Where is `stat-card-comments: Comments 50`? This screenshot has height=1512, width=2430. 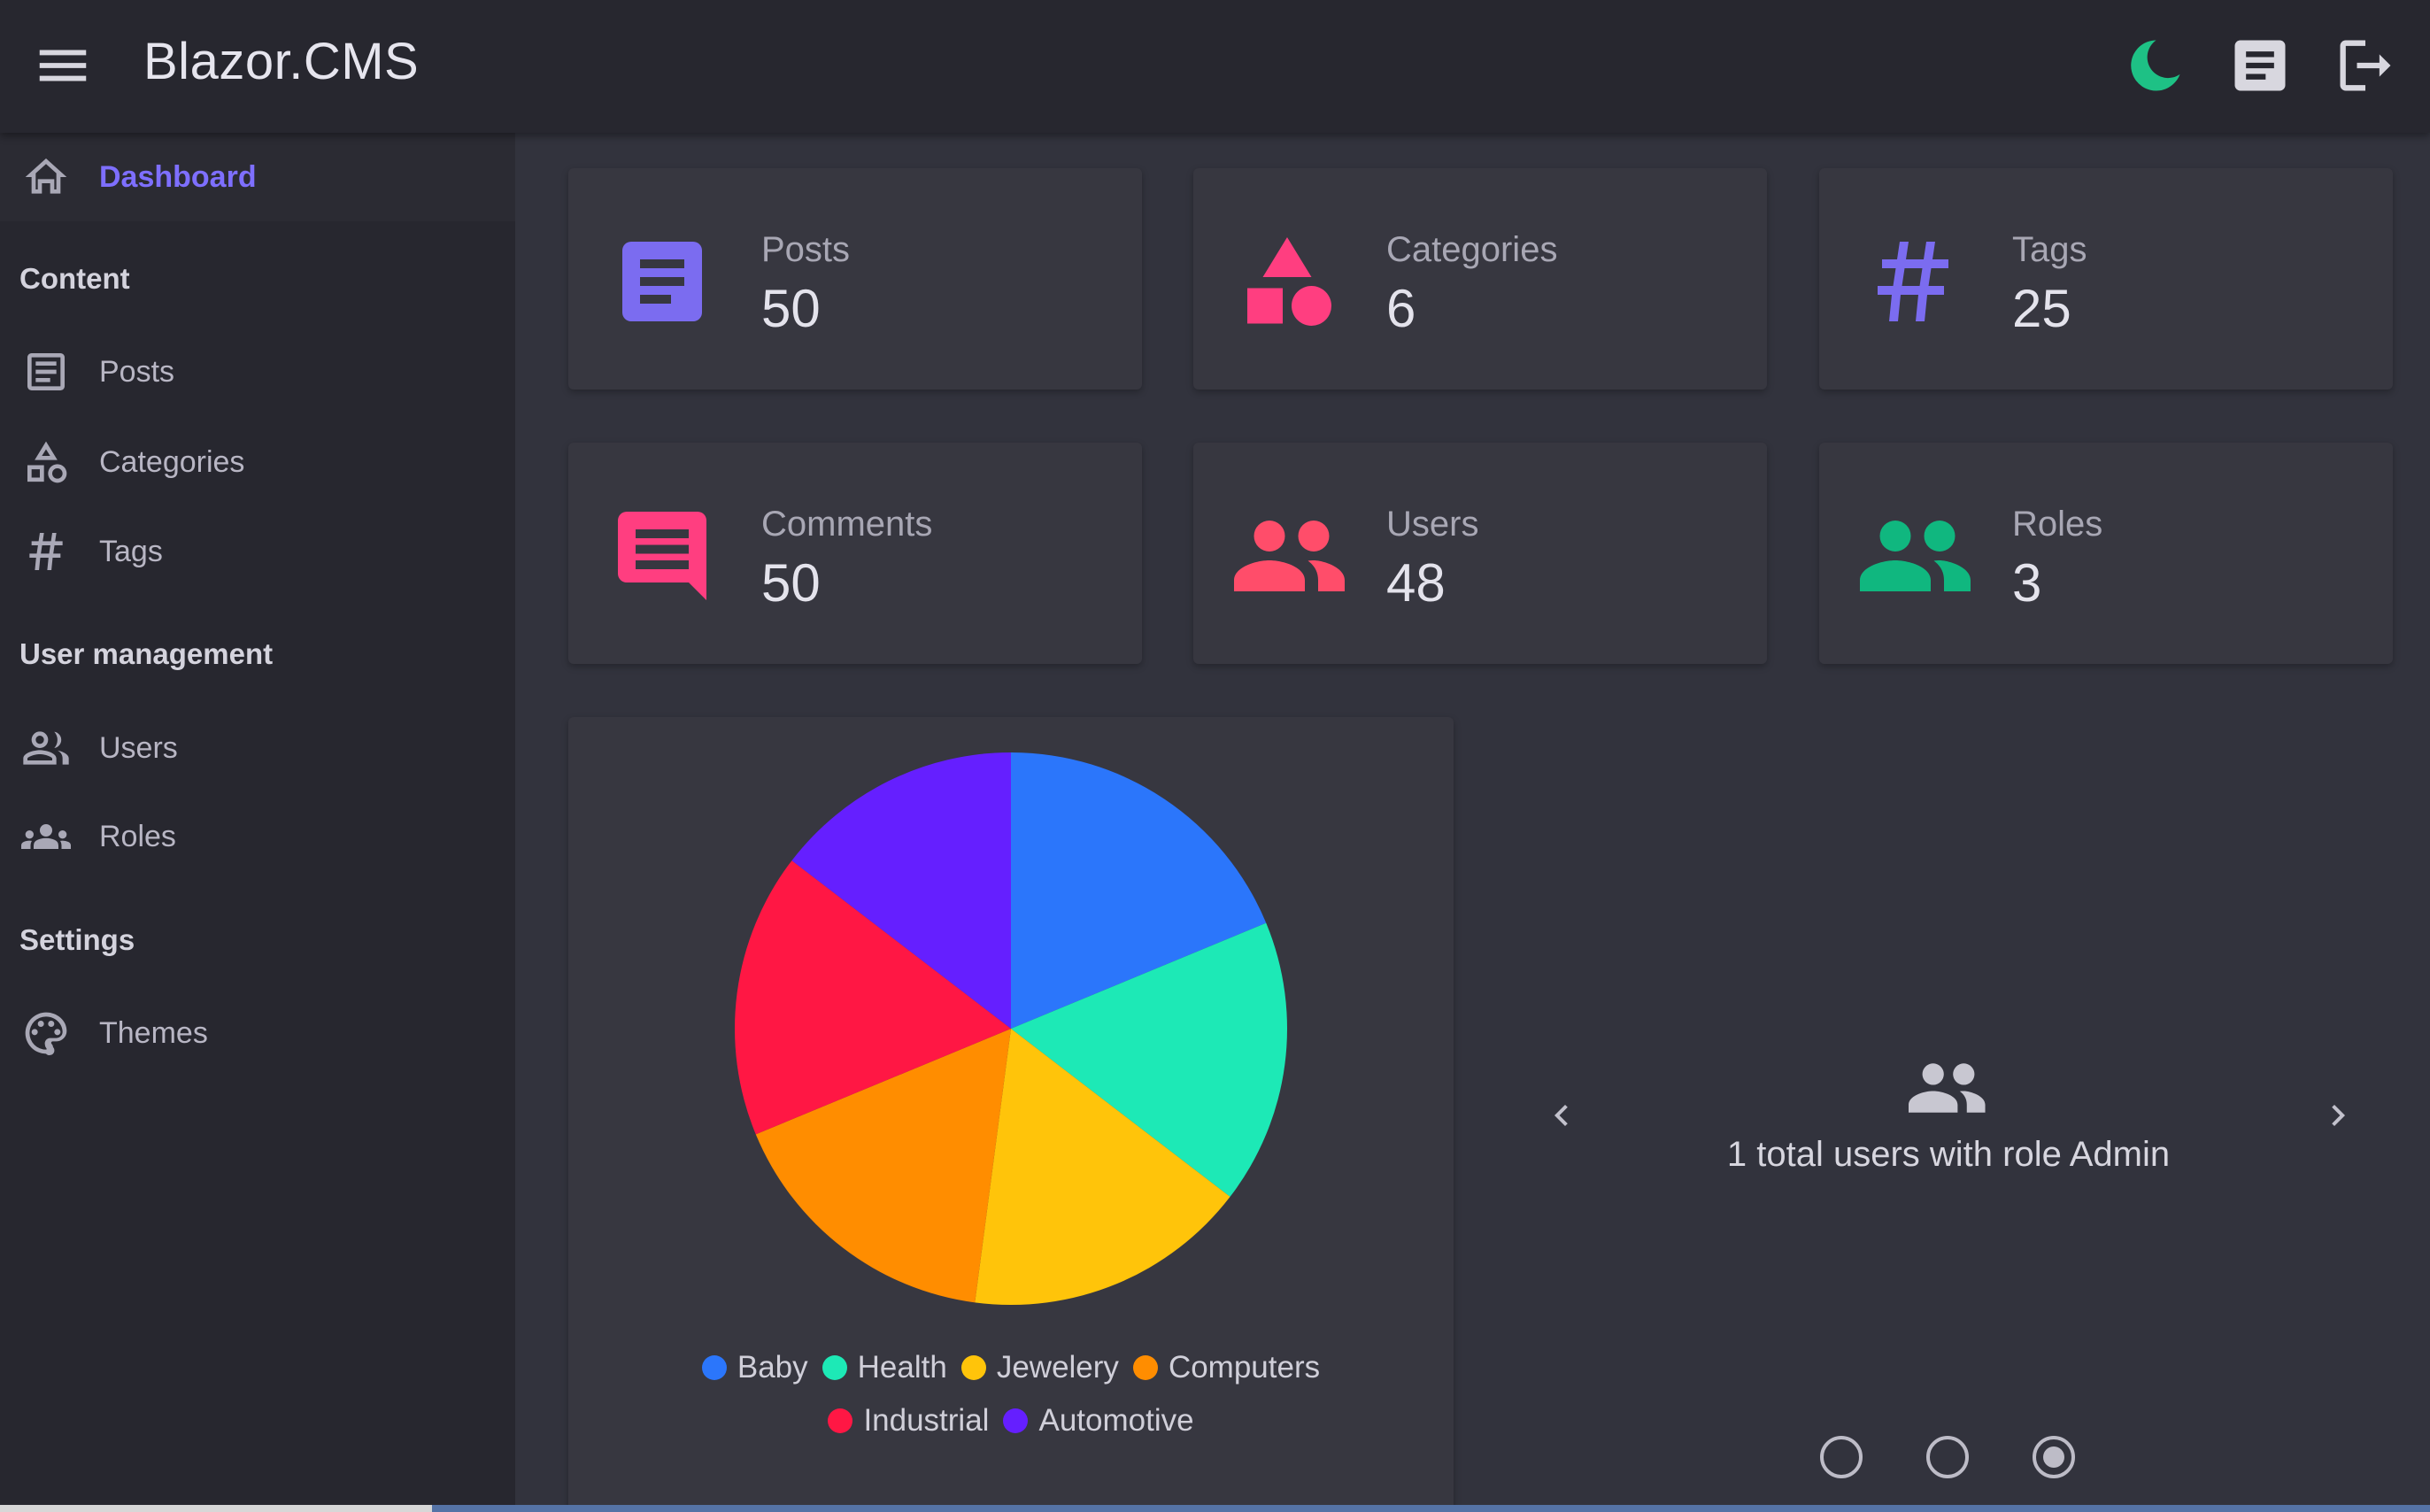
stat-card-comments: Comments 50 is located at coordinates (855, 553).